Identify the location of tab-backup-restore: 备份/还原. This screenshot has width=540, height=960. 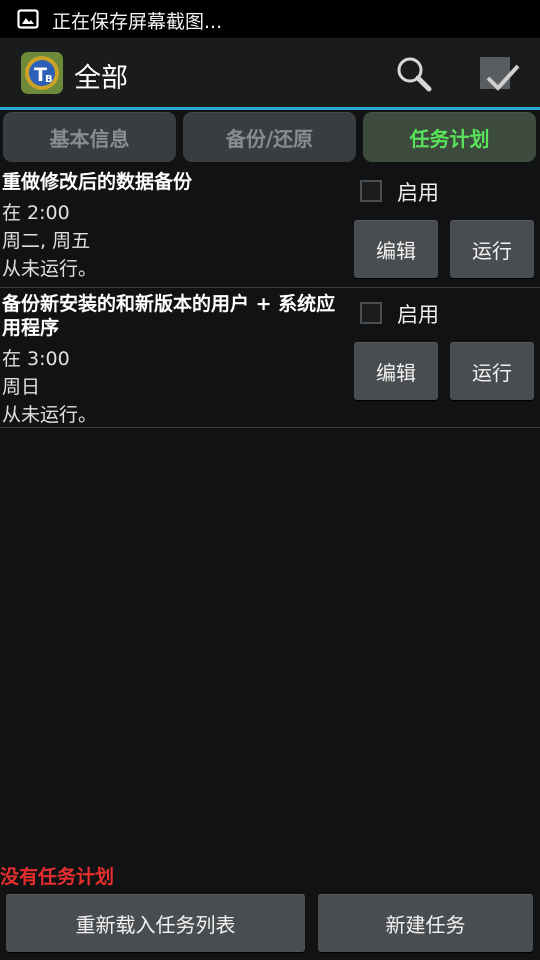
(269, 137).